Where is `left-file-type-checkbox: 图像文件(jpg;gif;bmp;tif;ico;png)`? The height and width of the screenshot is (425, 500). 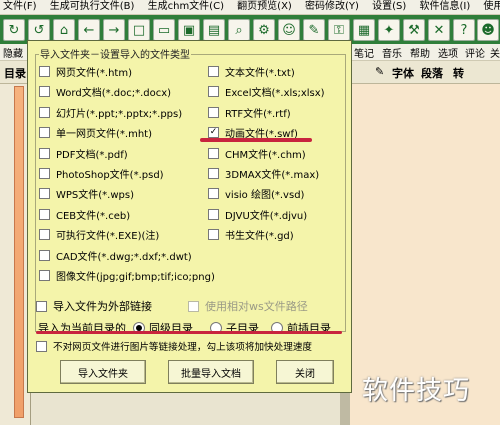 left-file-type-checkbox: 图像文件(jpg;gif;bmp;tif;ico;png) is located at coordinates (127, 275).